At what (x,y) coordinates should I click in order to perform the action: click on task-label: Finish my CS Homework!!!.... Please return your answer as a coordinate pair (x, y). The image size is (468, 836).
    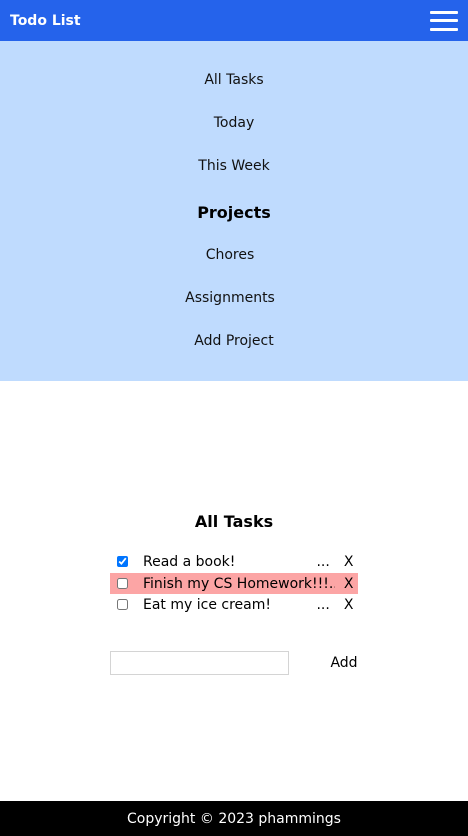
    Looking at the image, I should click on (239, 583).